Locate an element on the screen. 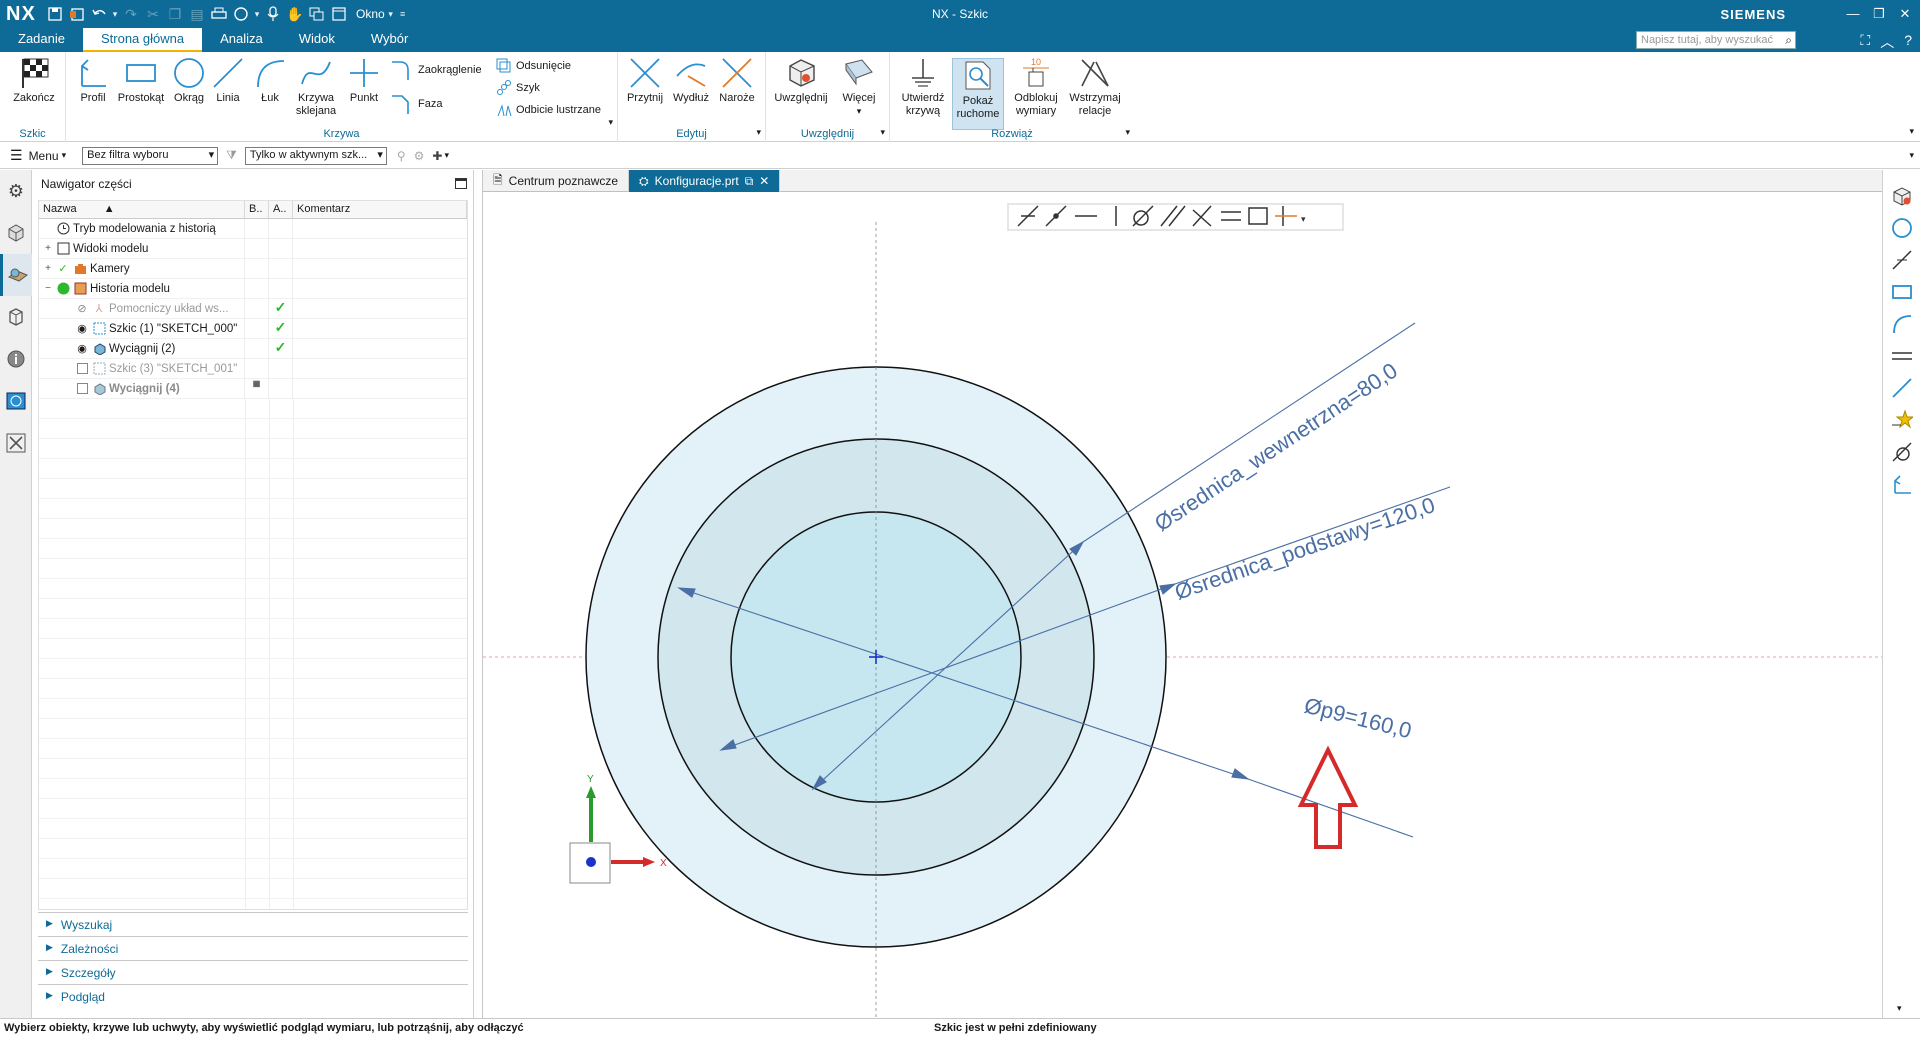 The width and height of the screenshot is (1920, 1038). cut-icon: ✂ is located at coordinates (153, 14).